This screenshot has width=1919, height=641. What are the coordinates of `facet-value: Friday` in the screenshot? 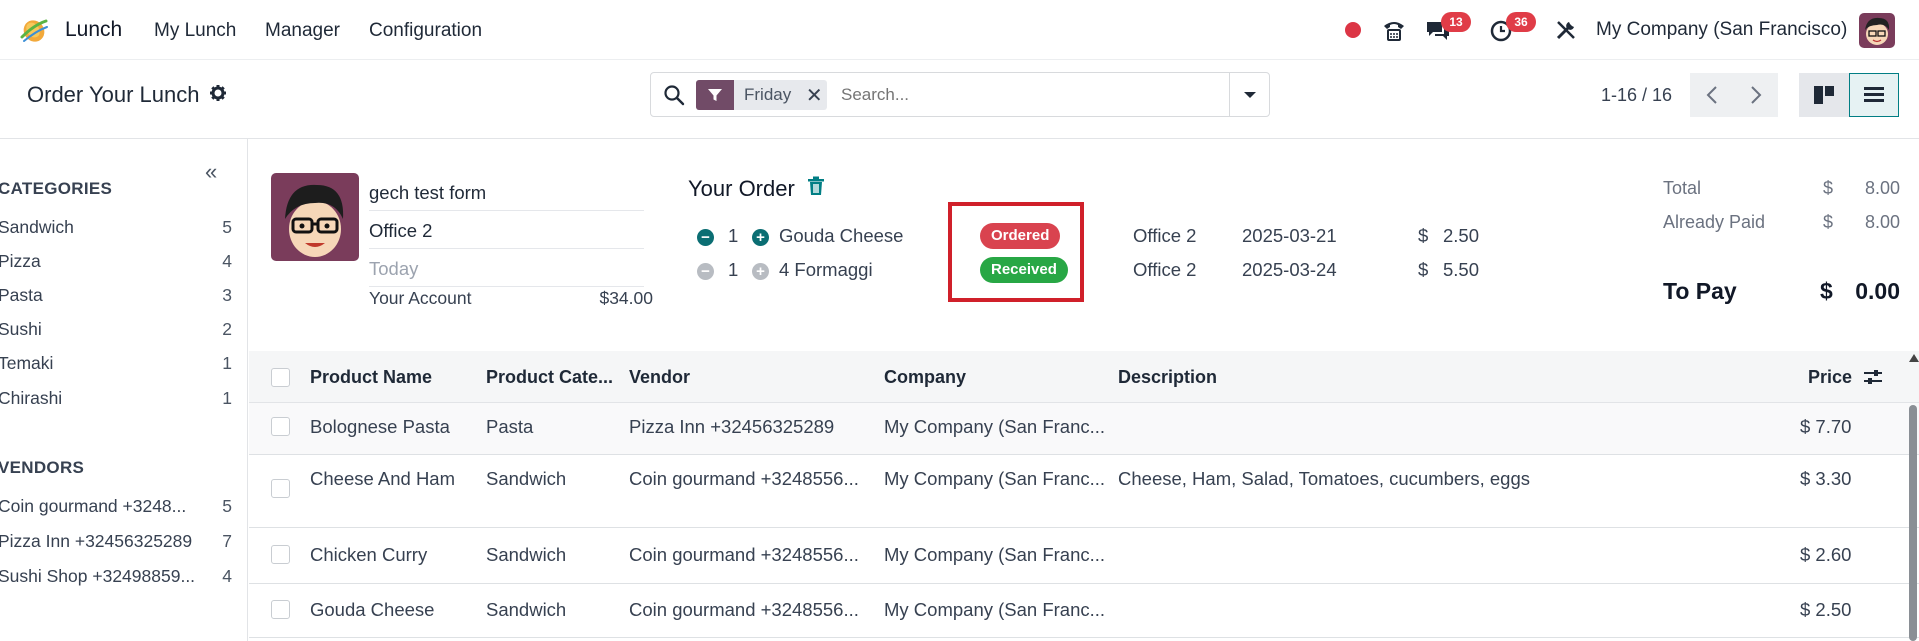 It's located at (768, 94).